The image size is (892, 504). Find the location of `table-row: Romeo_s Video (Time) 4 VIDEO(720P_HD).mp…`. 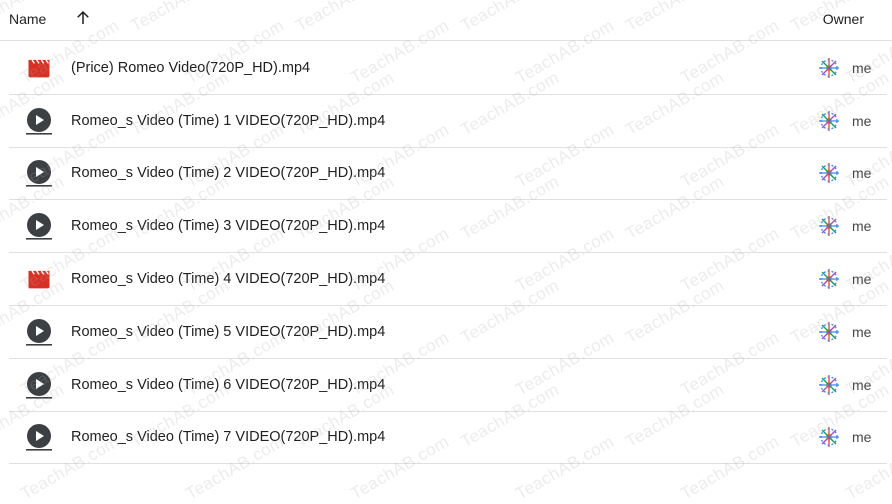

table-row: Romeo_s Video (Time) 4 VIDEO(720P_HD).mp… is located at coordinates (448, 279).